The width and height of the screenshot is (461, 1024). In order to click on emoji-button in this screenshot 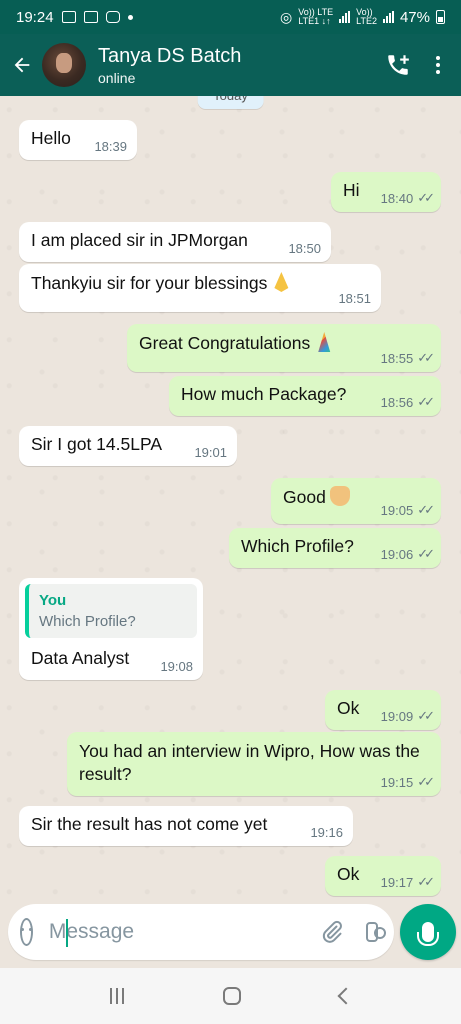, I will do `click(26, 932)`.